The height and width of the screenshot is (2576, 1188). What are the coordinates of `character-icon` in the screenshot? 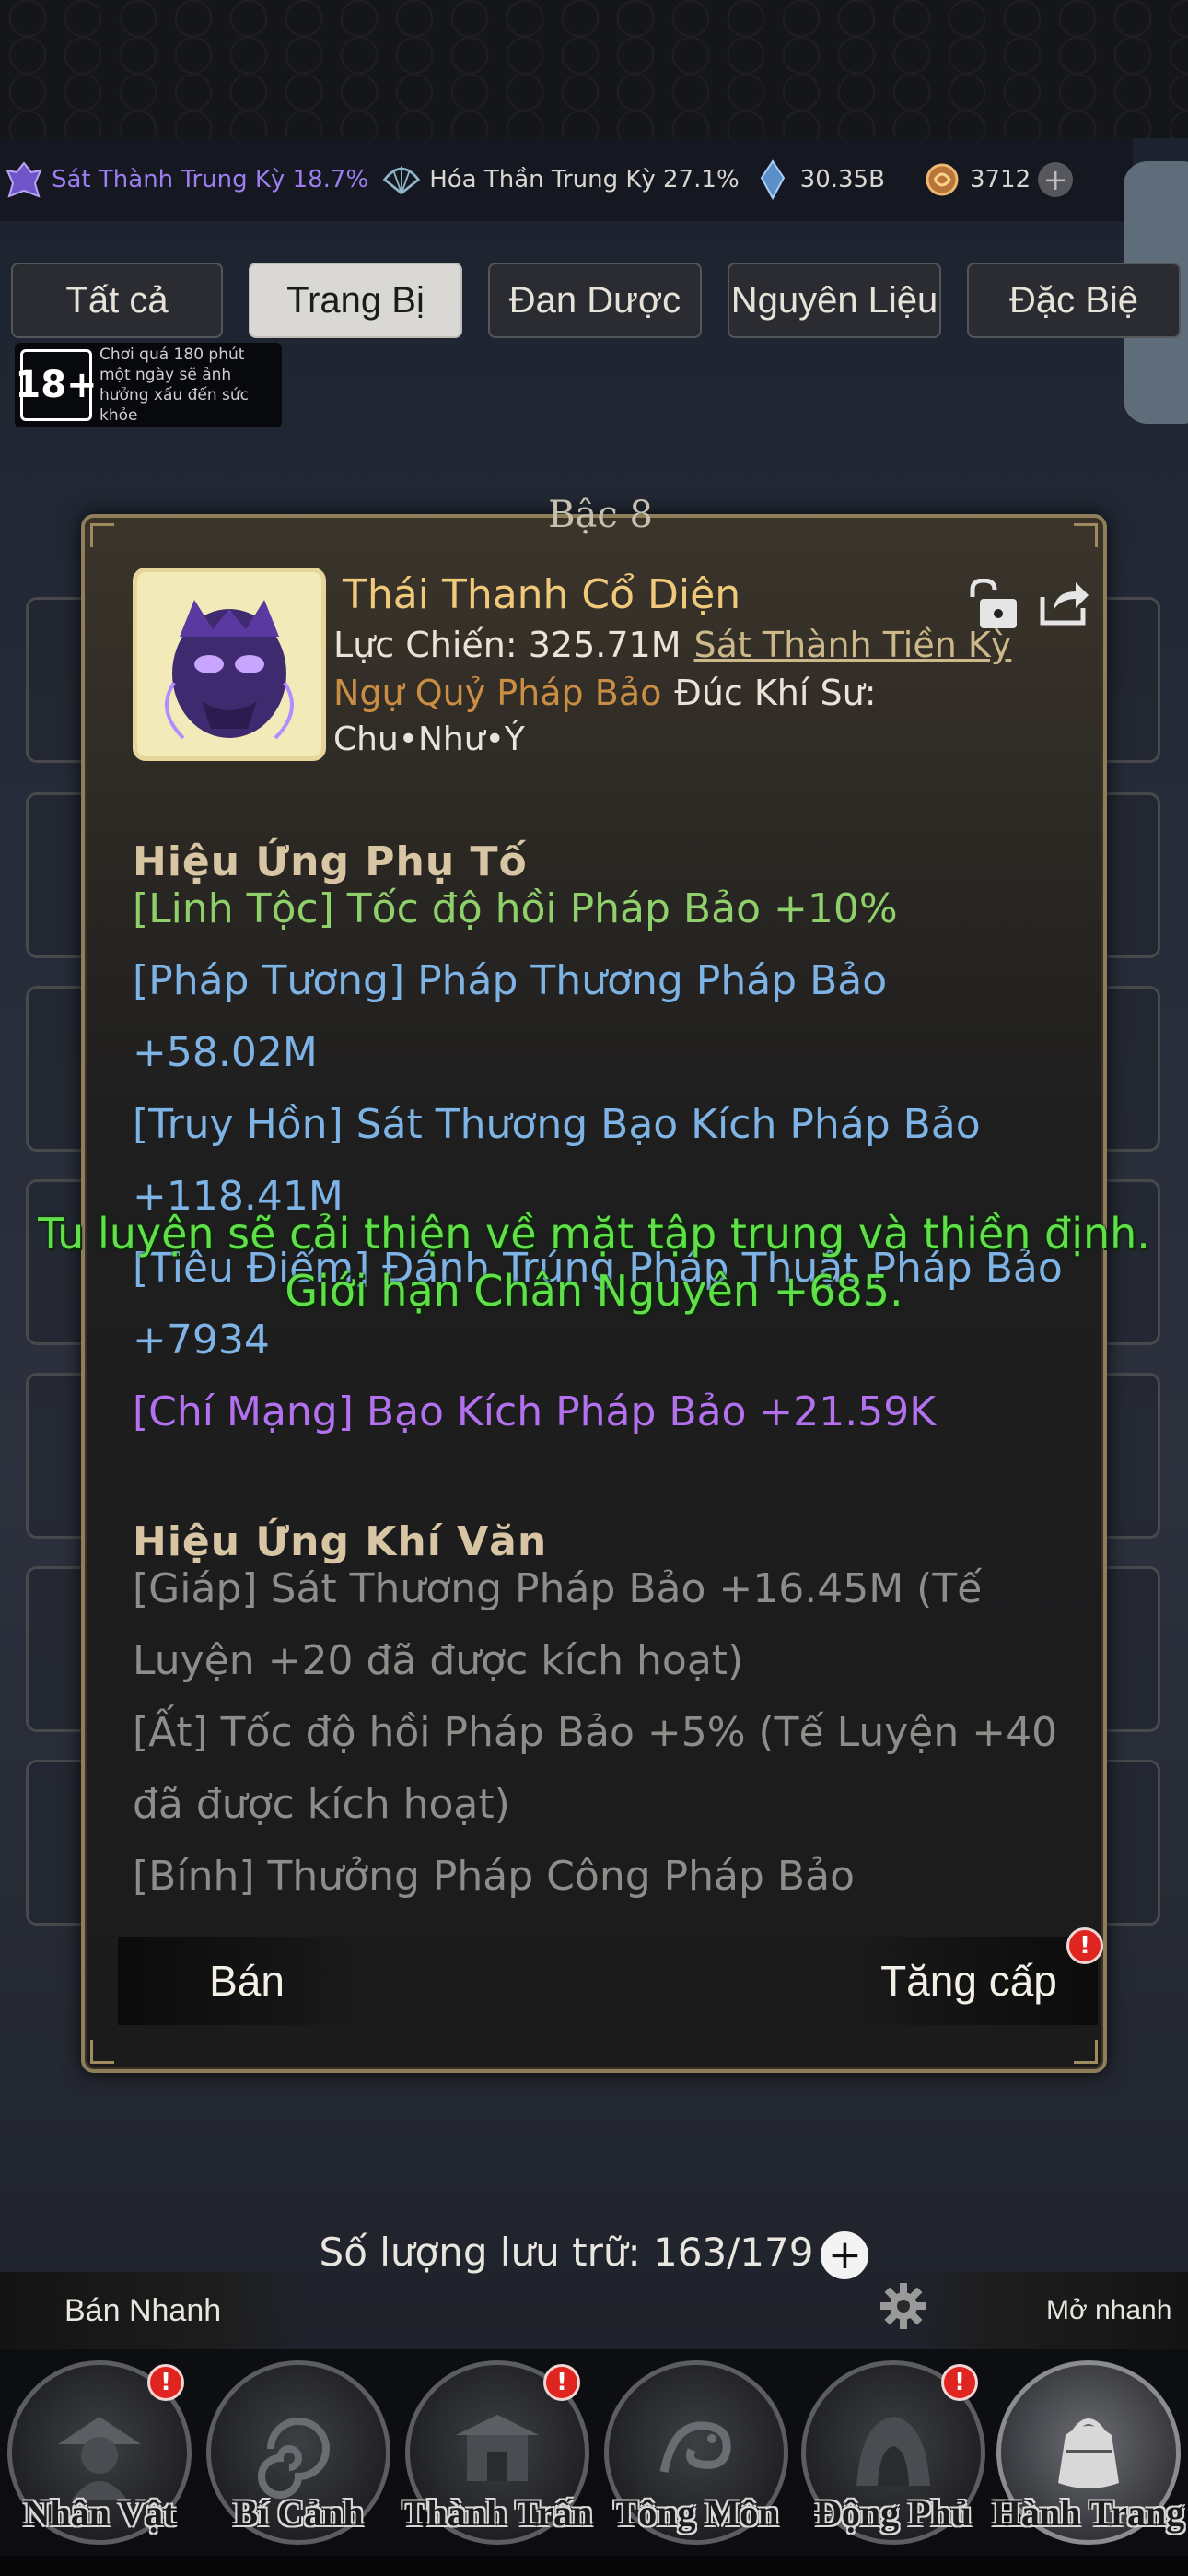 It's located at (99, 2449).